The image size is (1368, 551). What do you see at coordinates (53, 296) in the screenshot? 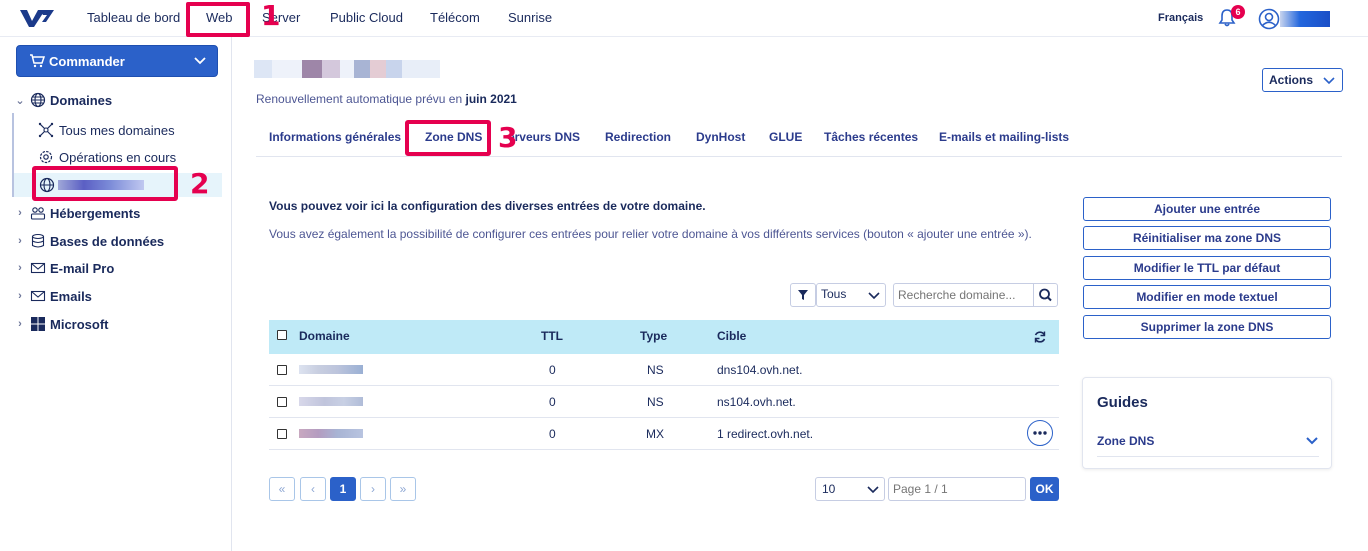
I see `sidebar-item-emails: › Emails` at bounding box center [53, 296].